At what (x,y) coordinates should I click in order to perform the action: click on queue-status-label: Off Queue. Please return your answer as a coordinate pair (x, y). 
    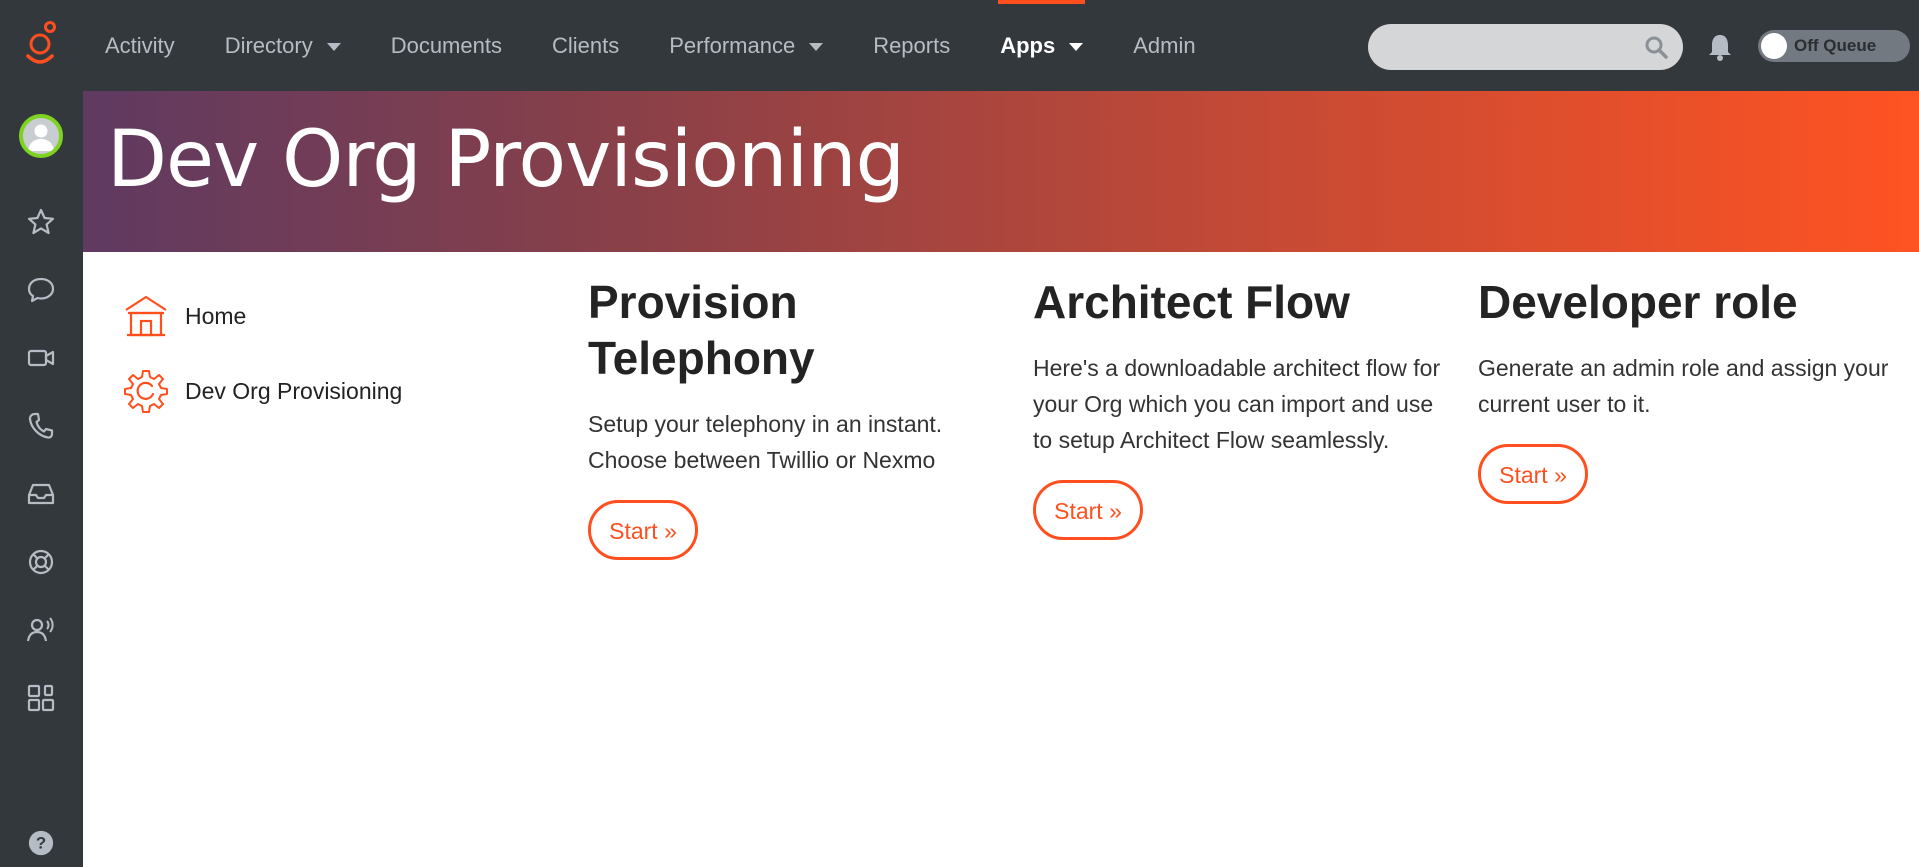
    Looking at the image, I should click on (1835, 45).